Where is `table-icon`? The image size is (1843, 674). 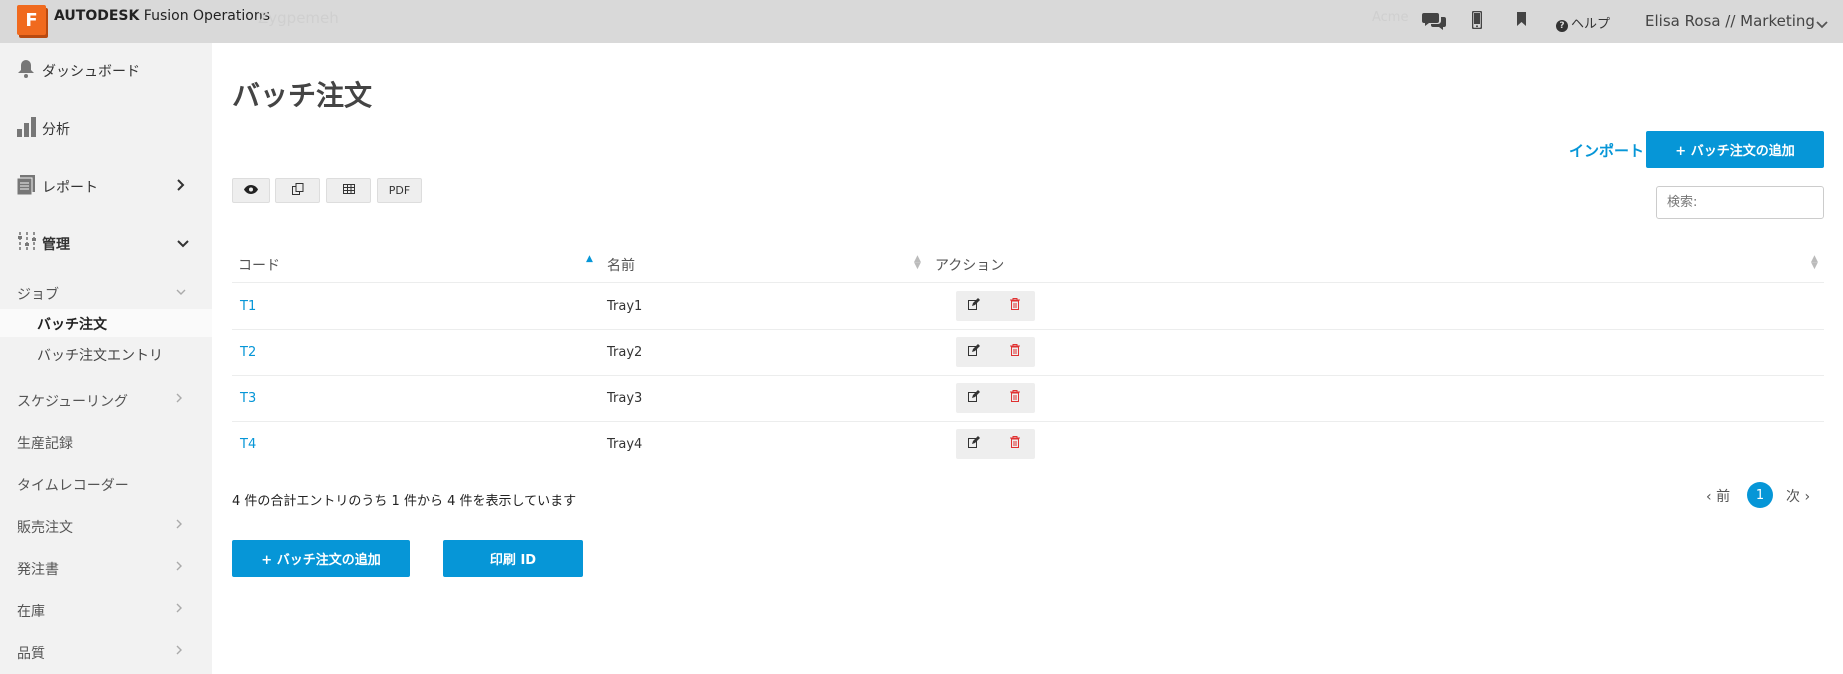 table-icon is located at coordinates (348, 190).